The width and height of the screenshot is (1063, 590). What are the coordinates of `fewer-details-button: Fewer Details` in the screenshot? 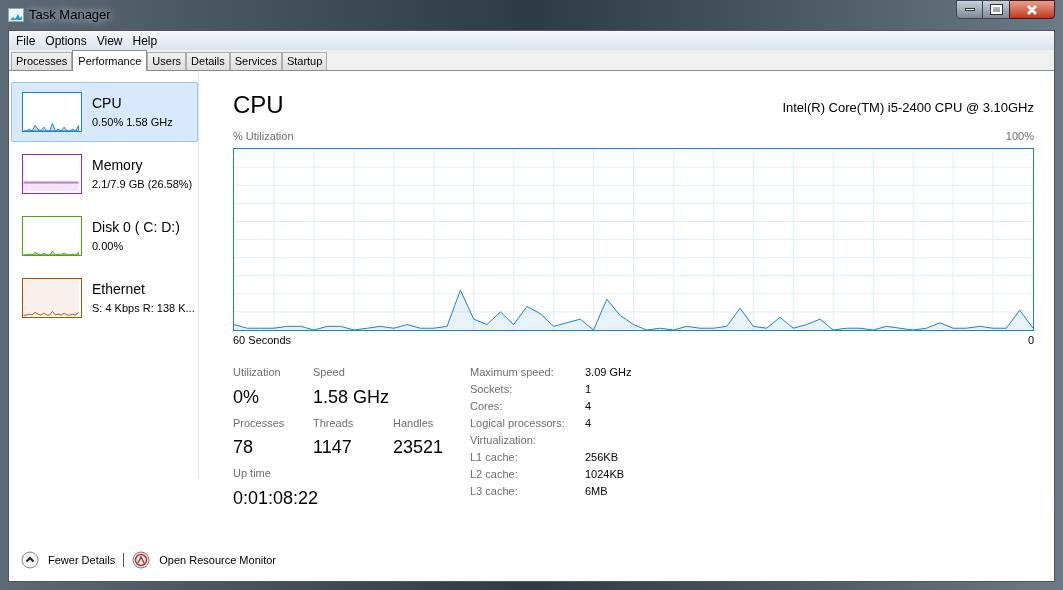 It's located at (68, 560).